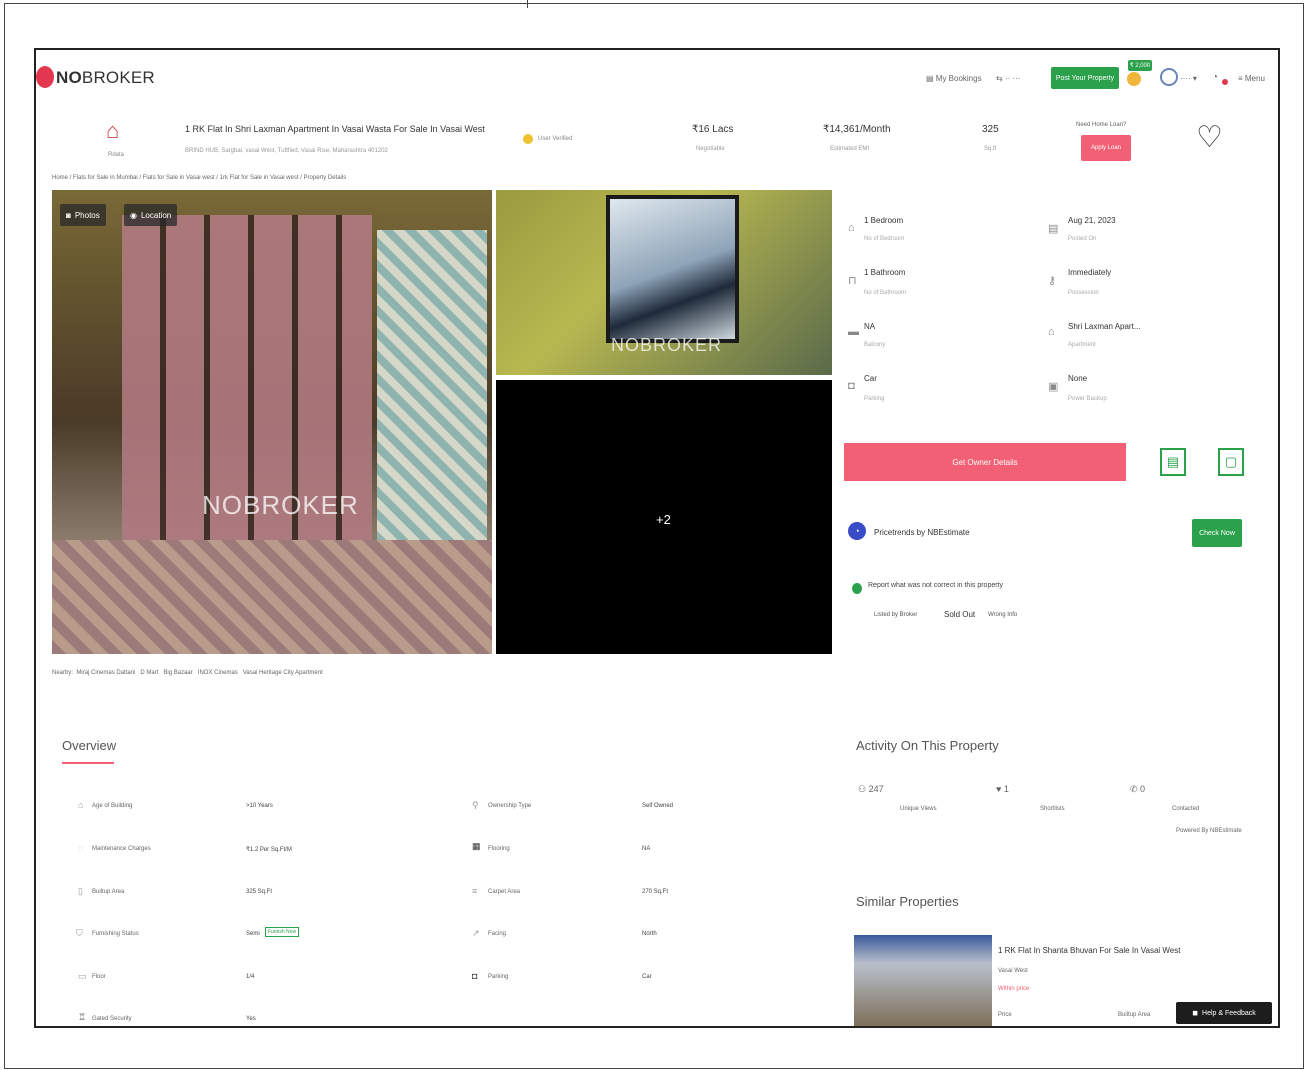 The width and height of the screenshot is (1308, 1070). I want to click on more-photos-count: +2, so click(663, 519).